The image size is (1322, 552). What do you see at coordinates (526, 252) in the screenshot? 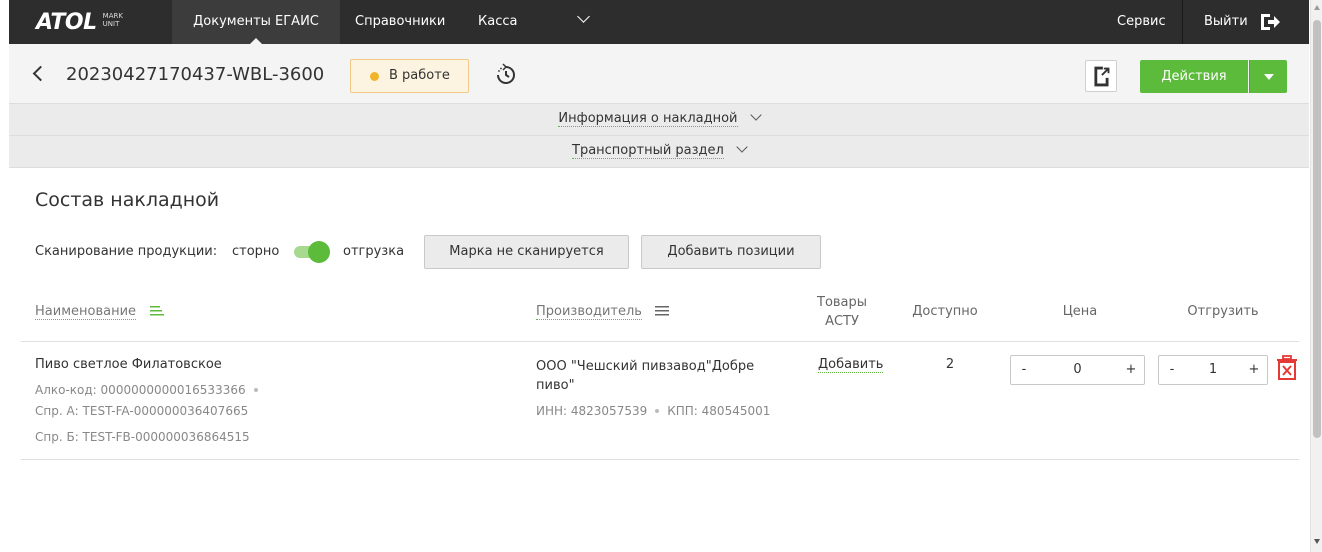
I see `mark-not-scanned-button: Марка не сканируется` at bounding box center [526, 252].